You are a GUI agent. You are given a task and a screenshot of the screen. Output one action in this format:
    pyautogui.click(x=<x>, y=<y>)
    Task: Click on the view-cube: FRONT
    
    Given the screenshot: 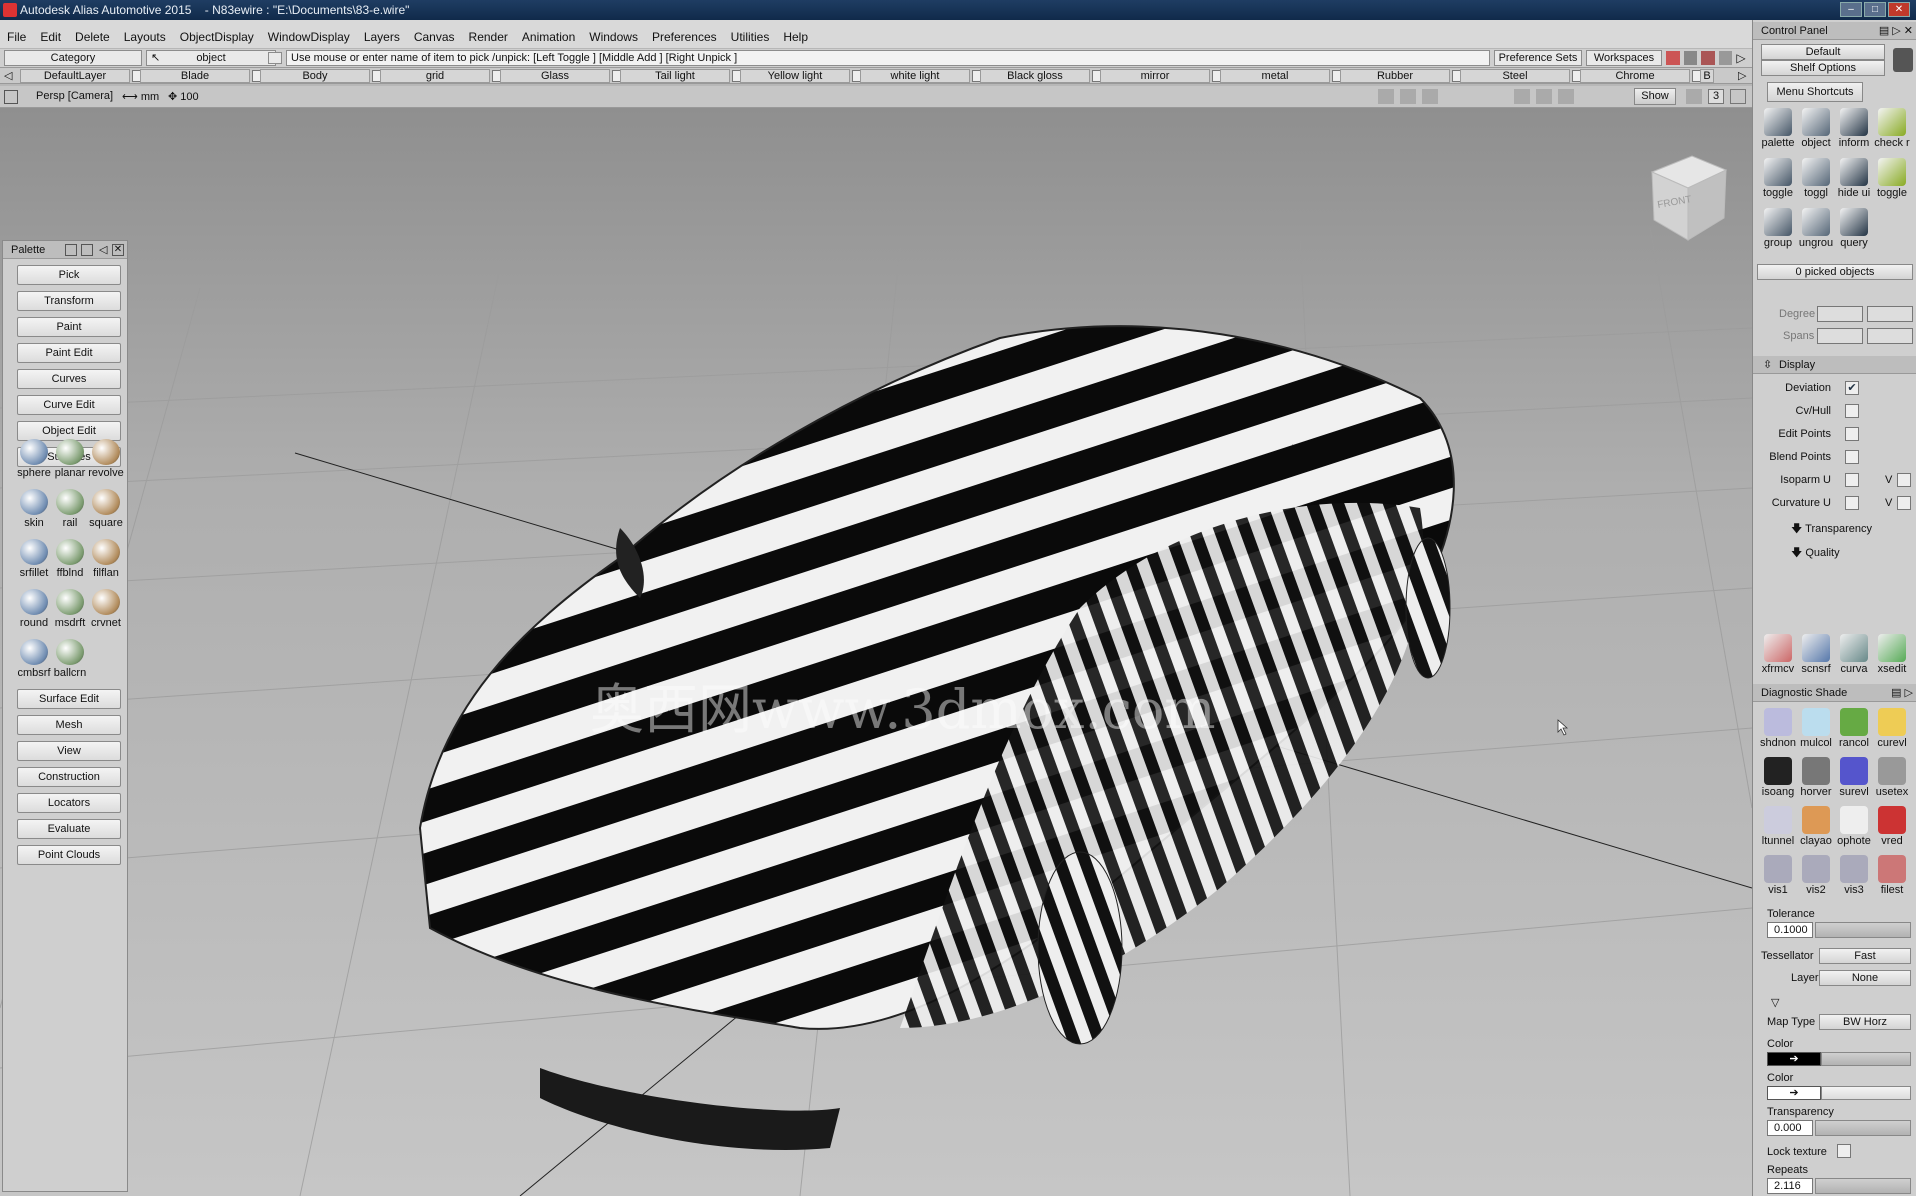 What is the action you would take?
    pyautogui.click(x=1689, y=198)
    